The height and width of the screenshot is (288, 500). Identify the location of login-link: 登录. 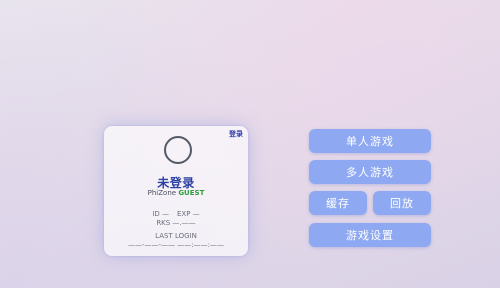
(236, 134).